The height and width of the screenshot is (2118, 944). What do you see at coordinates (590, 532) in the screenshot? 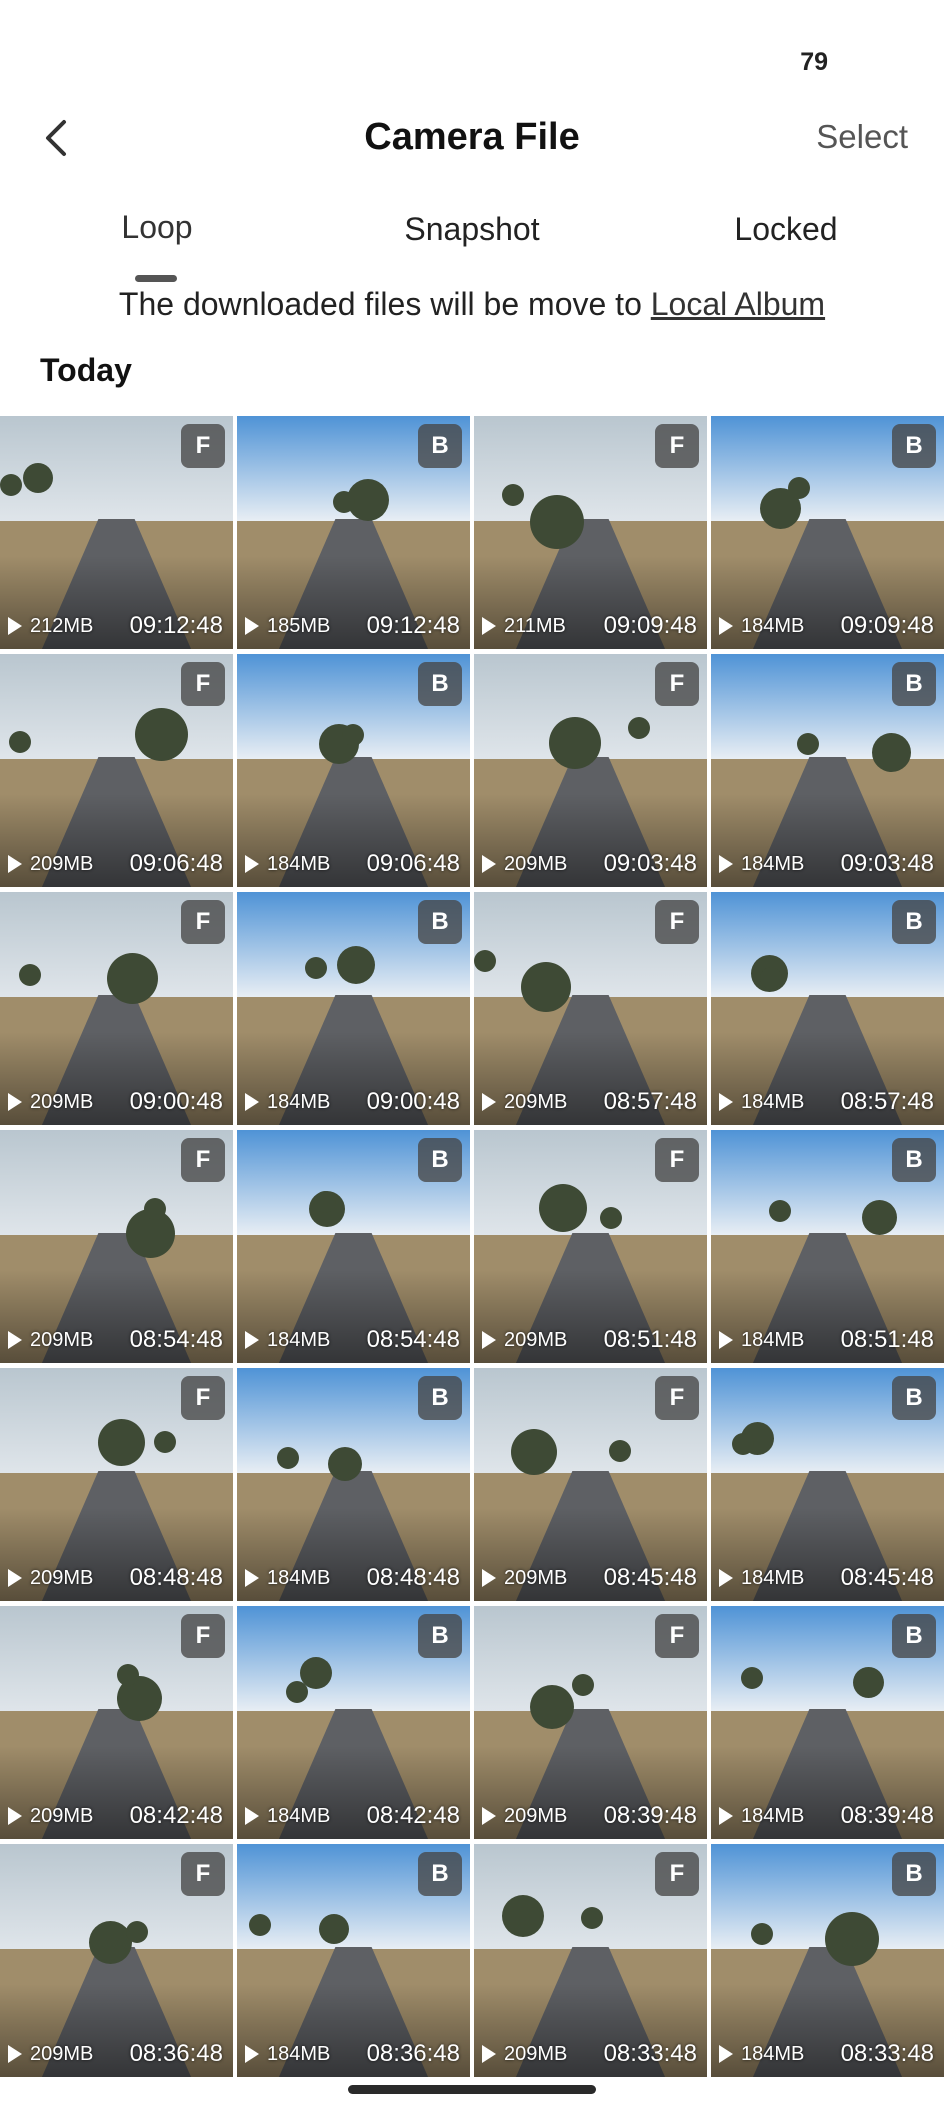
I see `video-thumbnail: F 211MB 09:09:48` at bounding box center [590, 532].